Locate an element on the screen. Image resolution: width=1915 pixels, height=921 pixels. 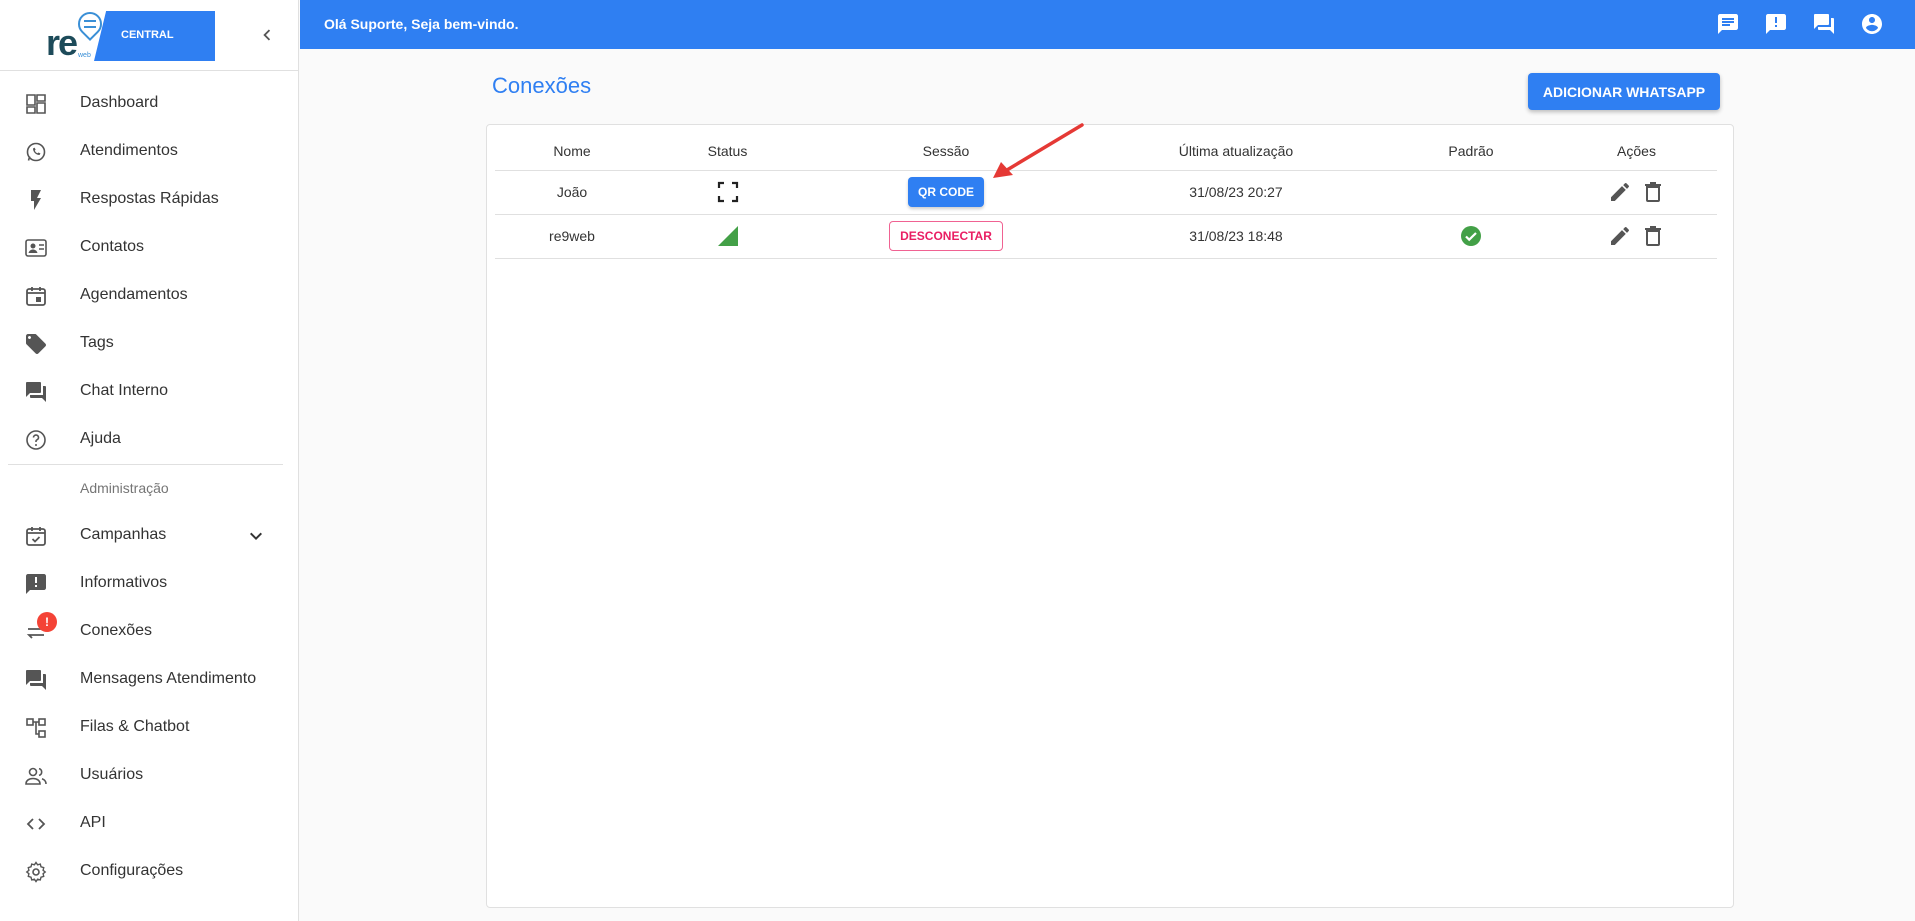
sidebar-item-label: Respostas Rápidas is located at coordinates (149, 198).